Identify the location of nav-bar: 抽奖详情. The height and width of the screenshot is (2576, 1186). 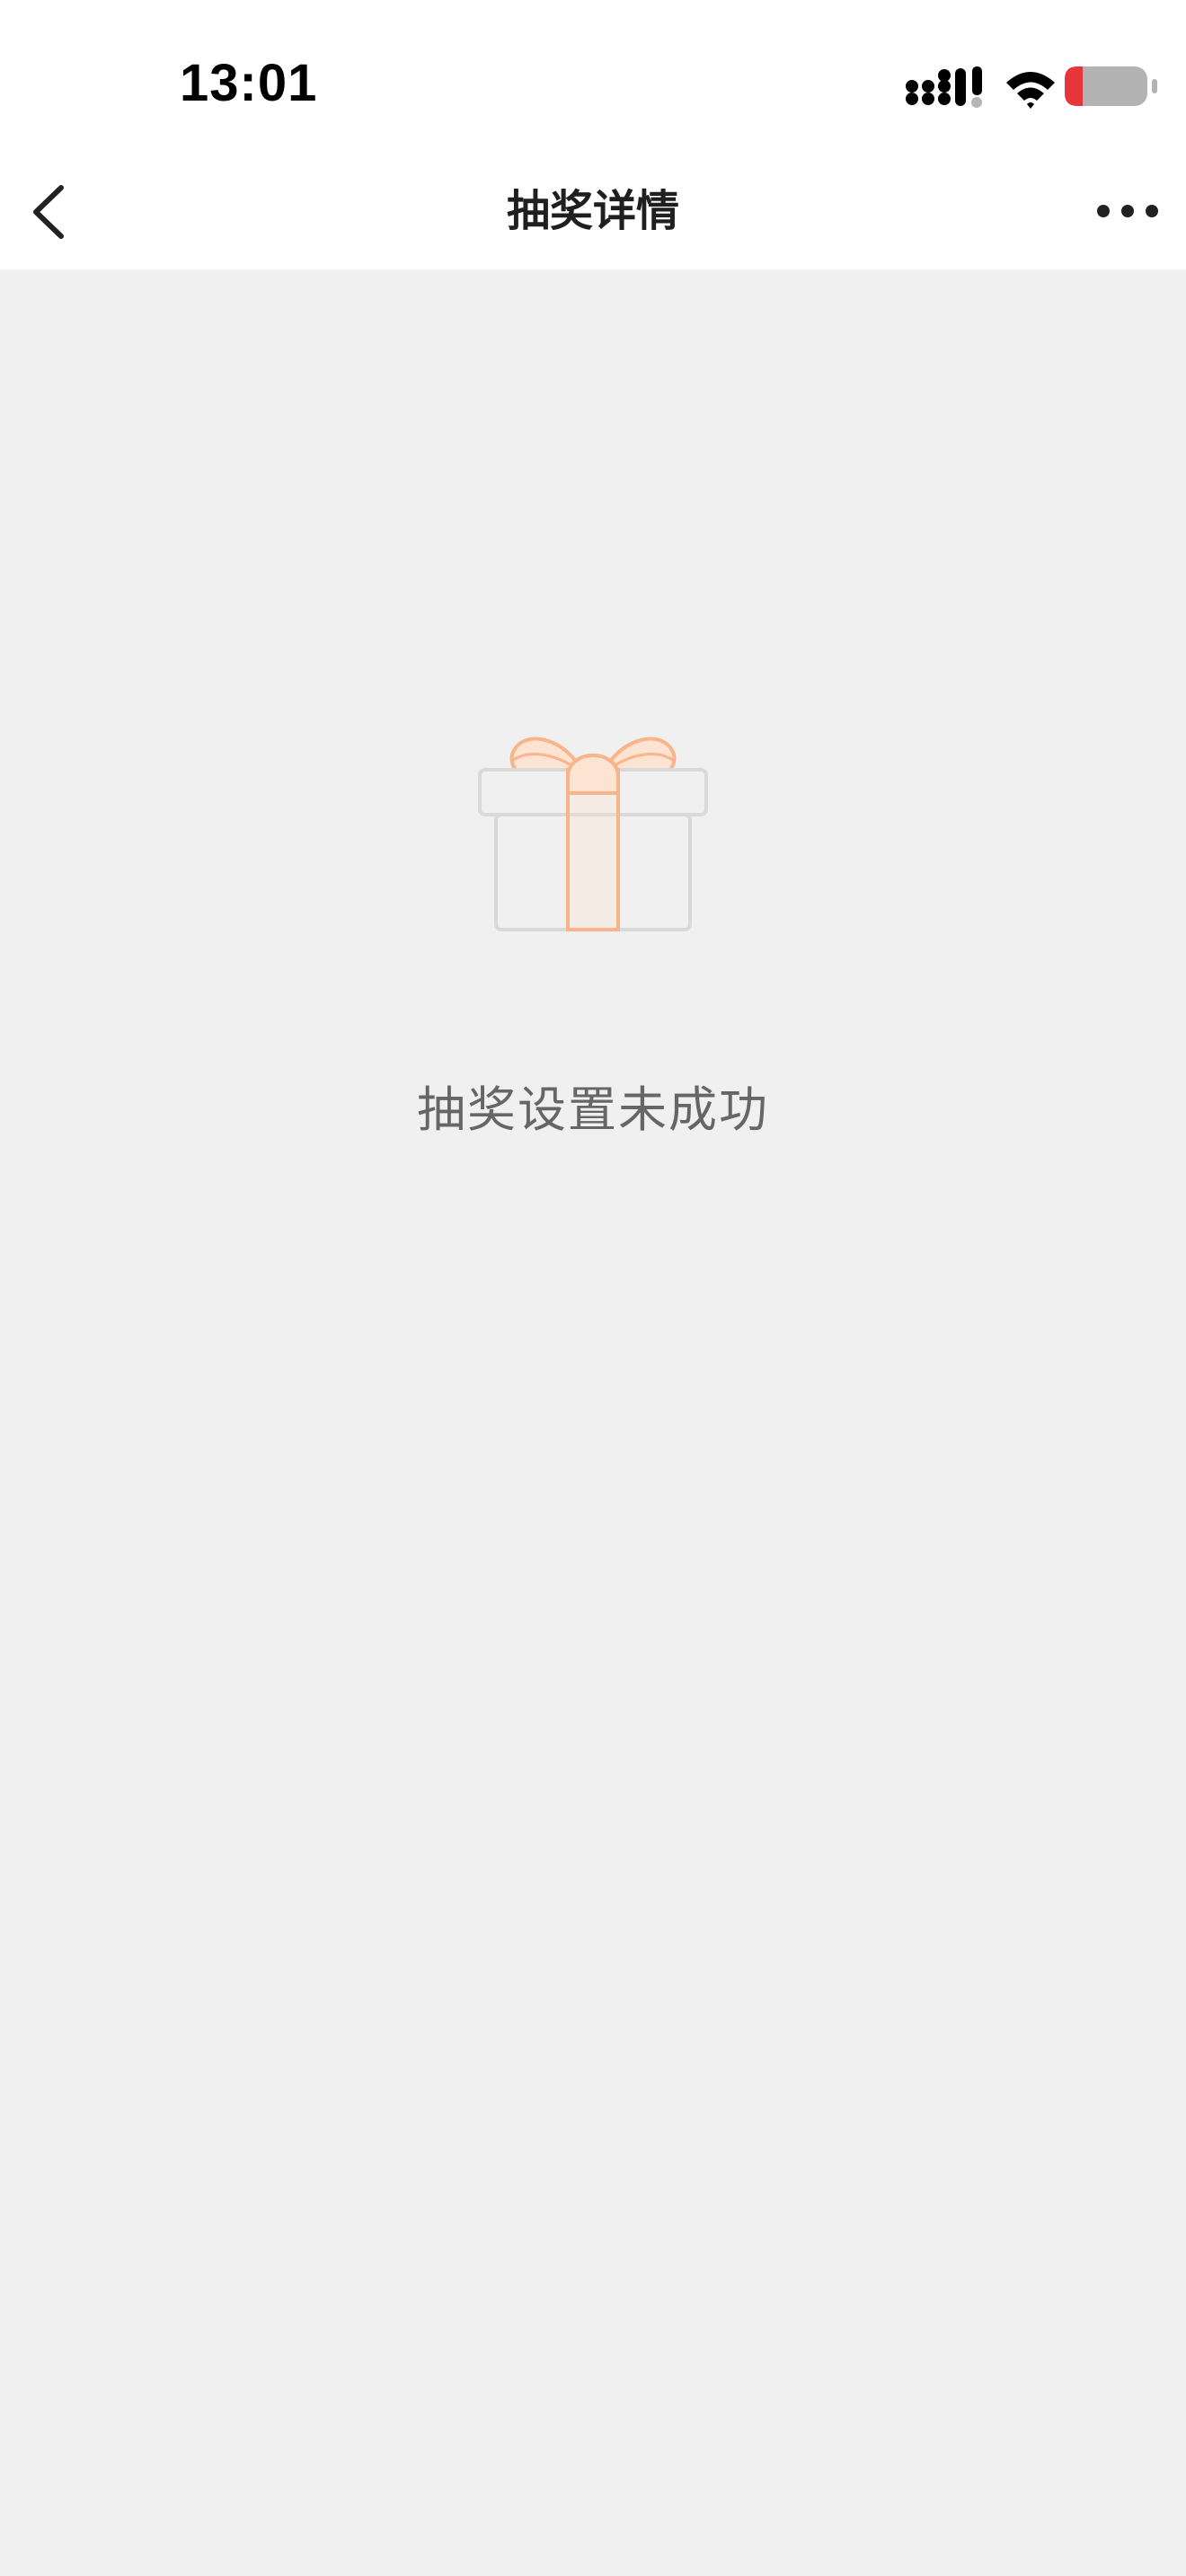
(593, 211).